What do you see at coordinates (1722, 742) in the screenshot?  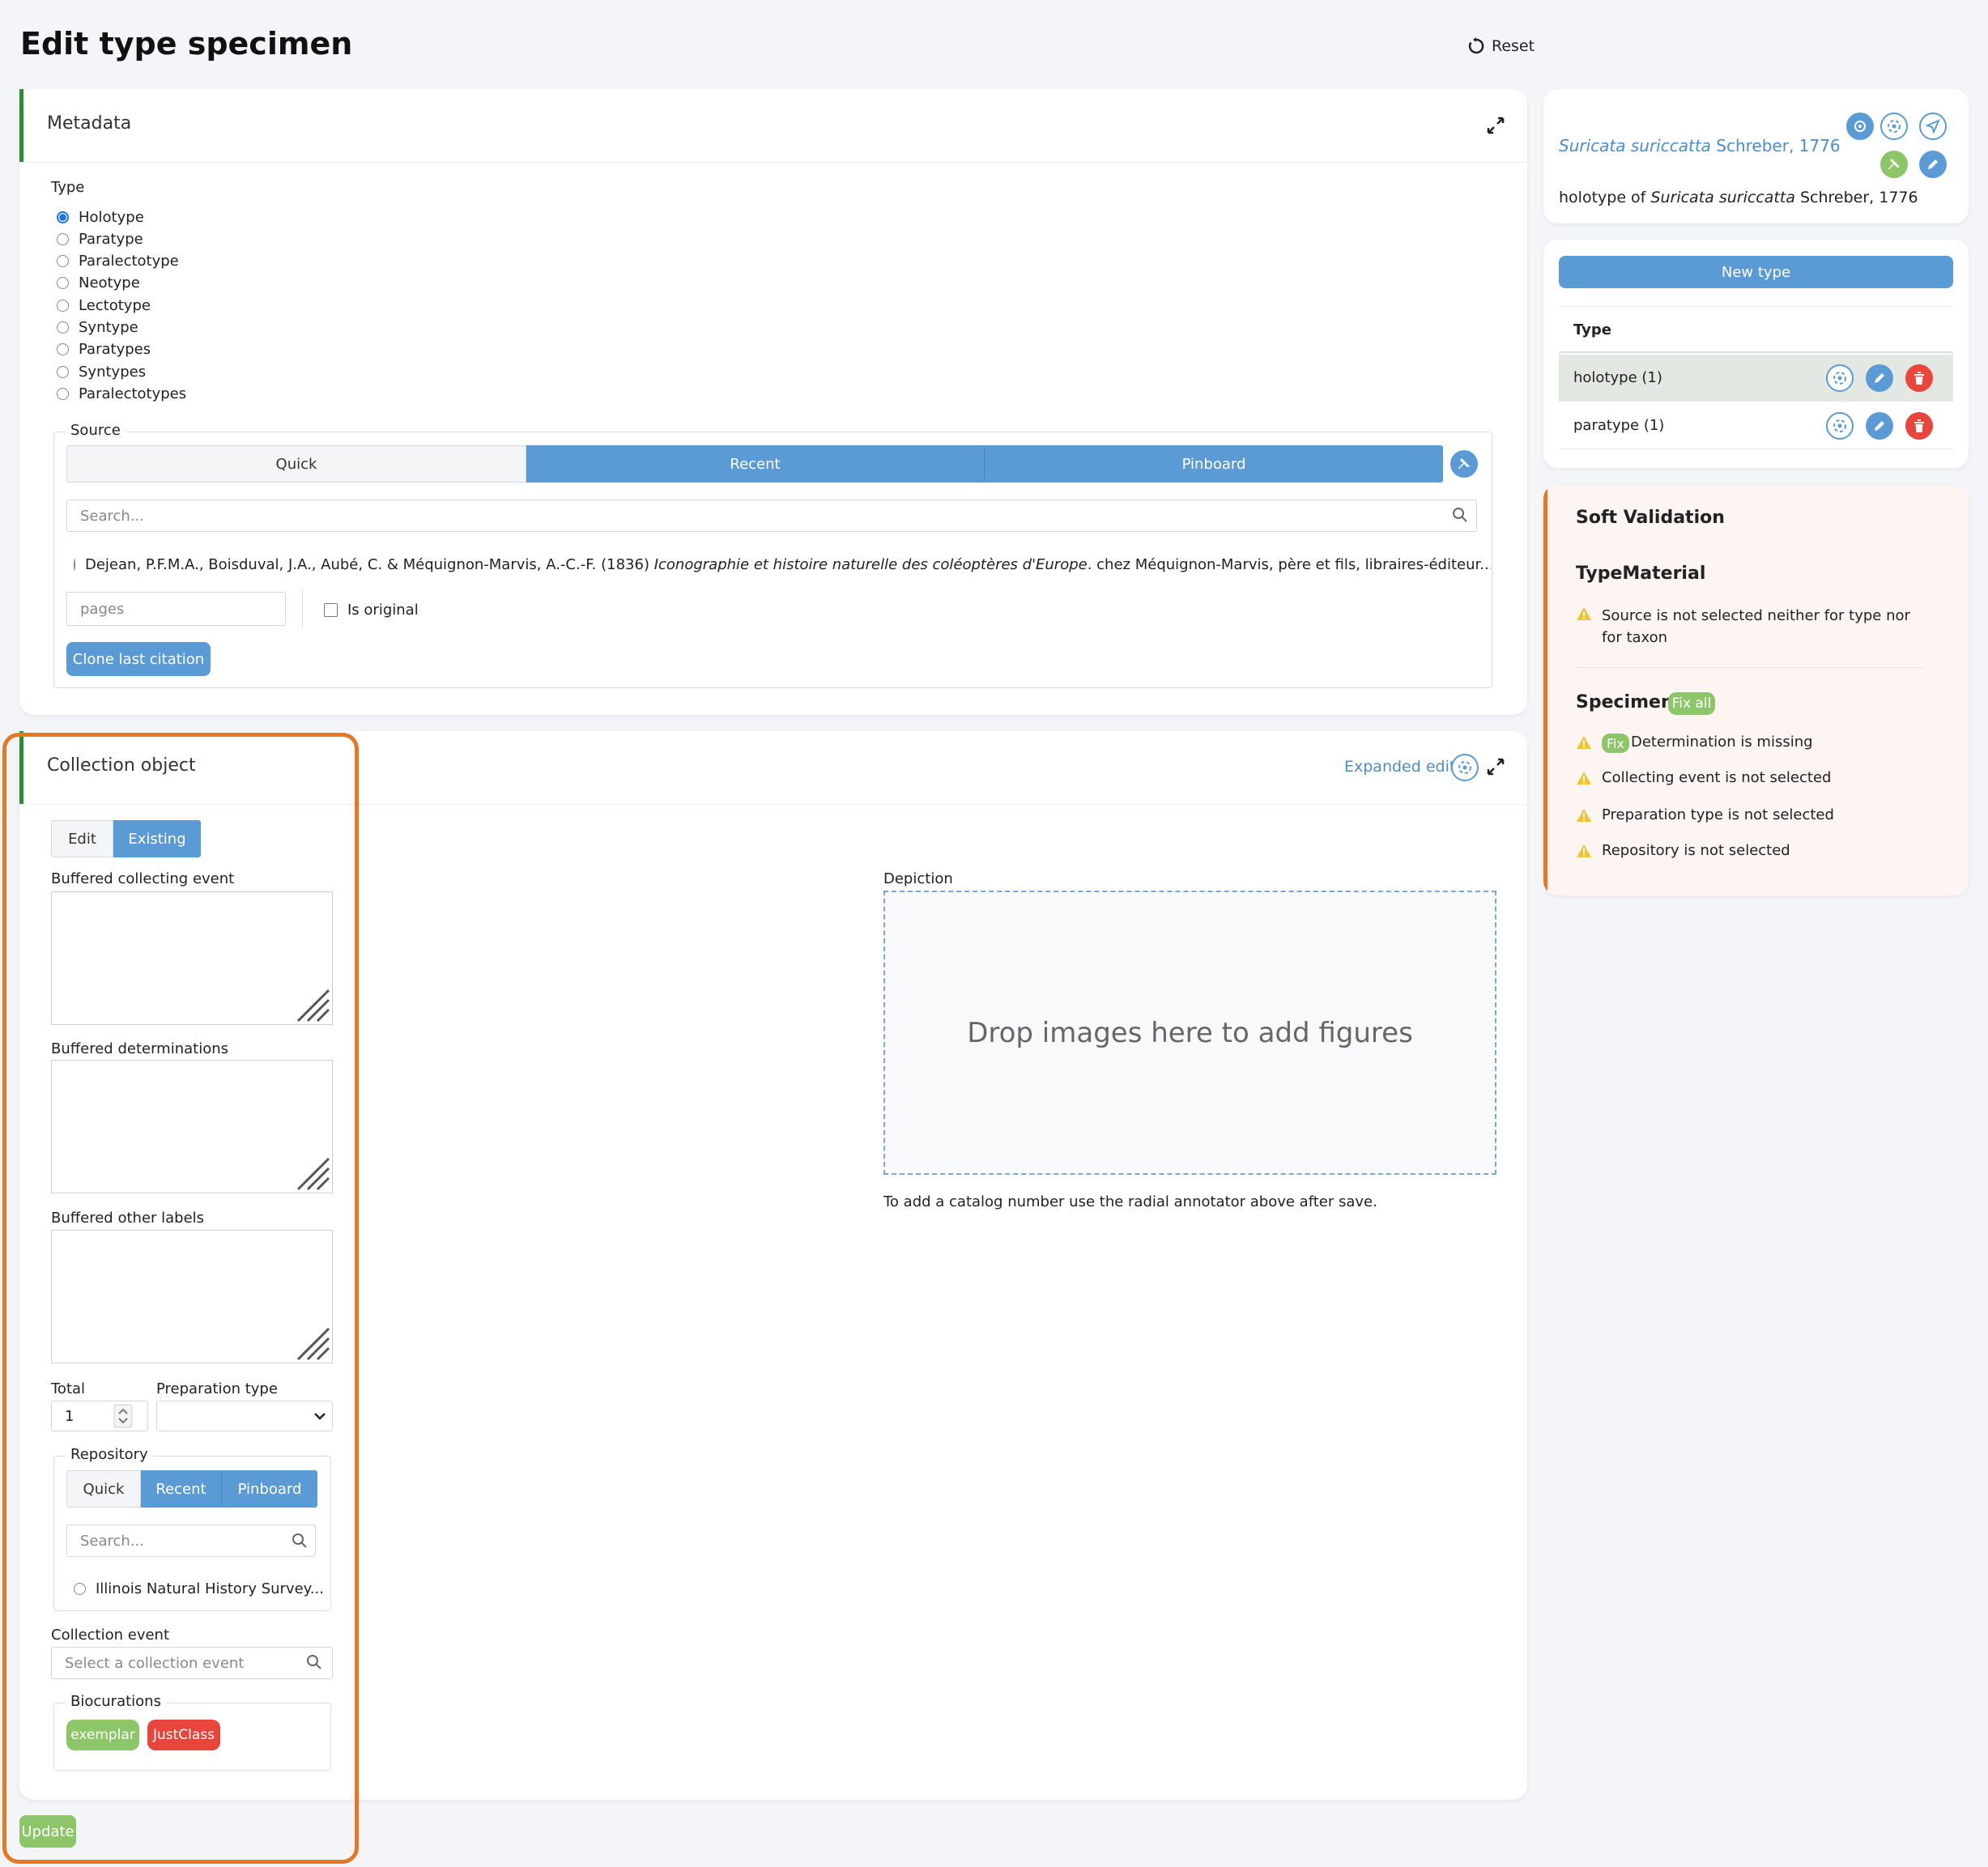 I see `specimen-warning-message: Determination is missing` at bounding box center [1722, 742].